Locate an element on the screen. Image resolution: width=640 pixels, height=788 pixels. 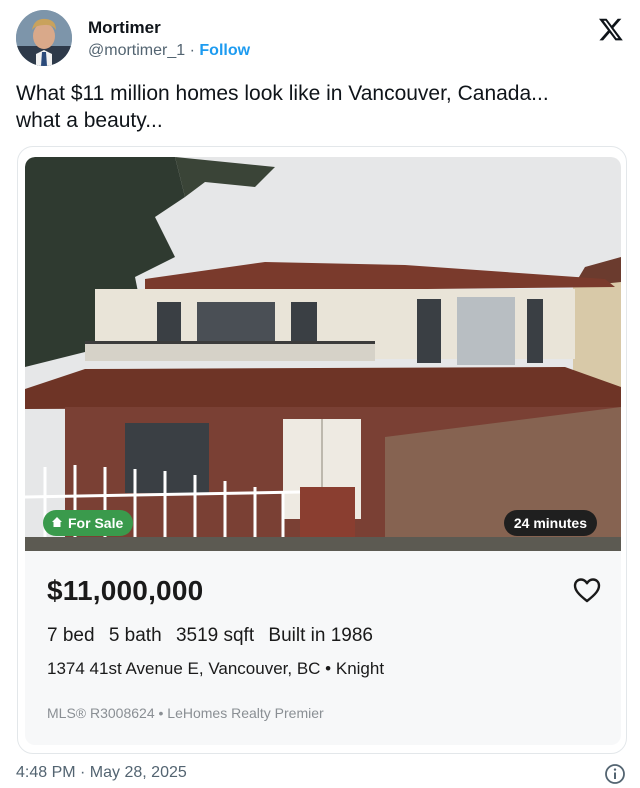
author-name: Mortimer is located at coordinates (124, 28).